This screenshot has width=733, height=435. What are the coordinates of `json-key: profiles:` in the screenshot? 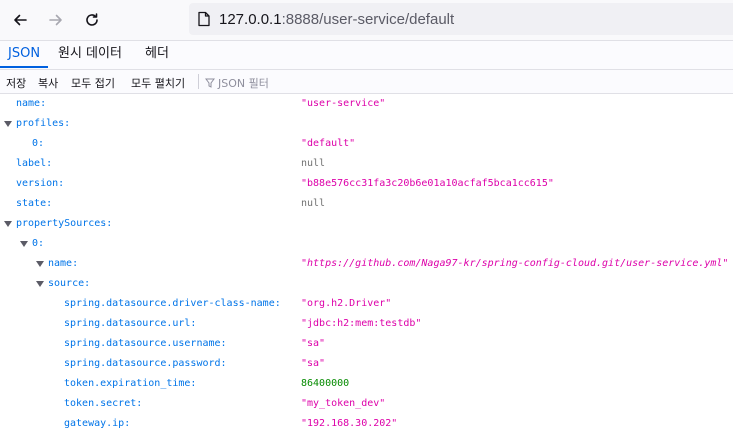 It's located at (43, 123).